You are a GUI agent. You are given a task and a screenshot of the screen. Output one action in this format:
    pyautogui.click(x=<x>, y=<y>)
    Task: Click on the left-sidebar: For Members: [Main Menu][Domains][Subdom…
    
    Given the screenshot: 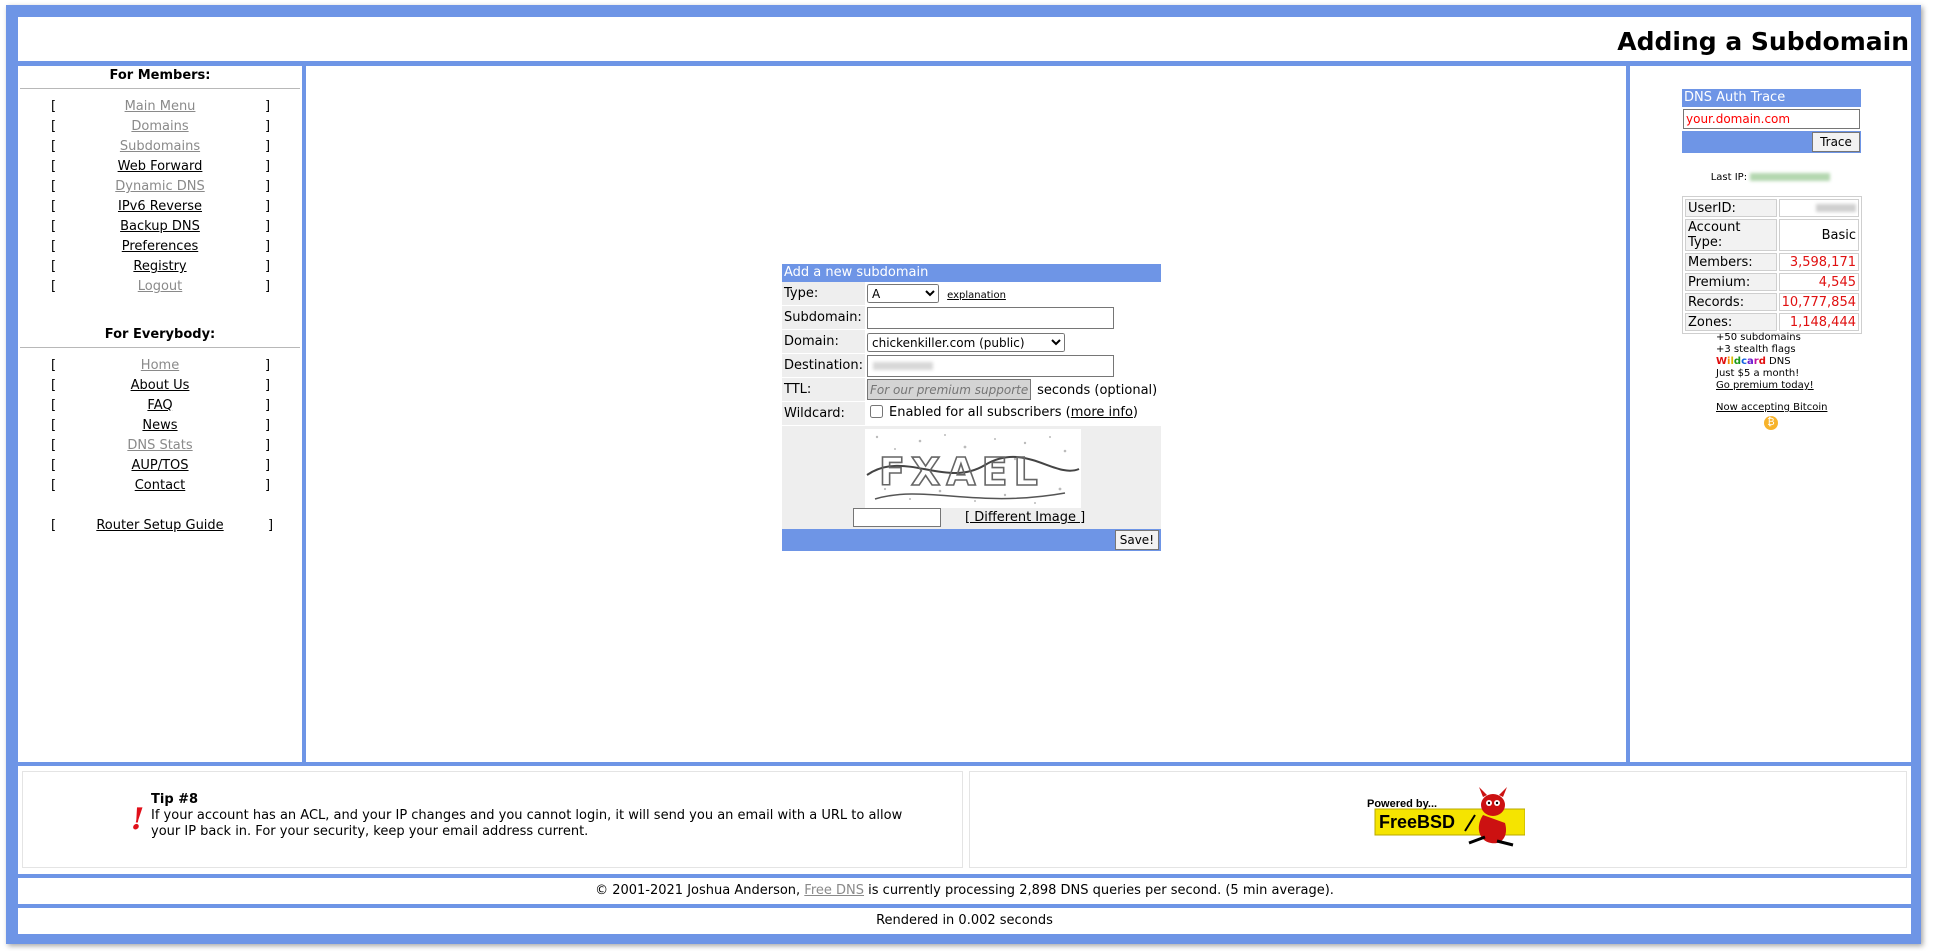 What is the action you would take?
    pyautogui.click(x=160, y=414)
    